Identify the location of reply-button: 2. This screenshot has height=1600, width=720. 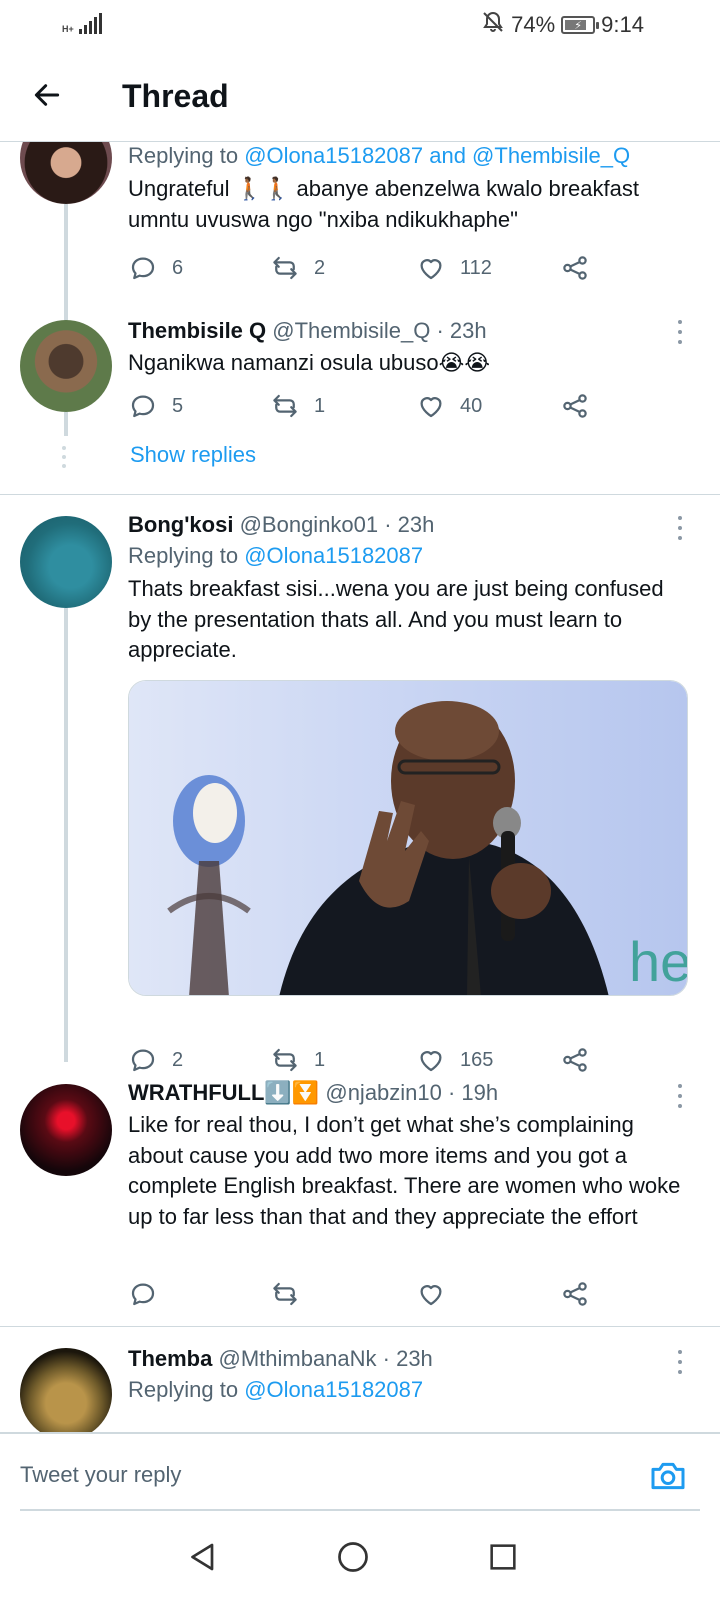
(155, 1060).